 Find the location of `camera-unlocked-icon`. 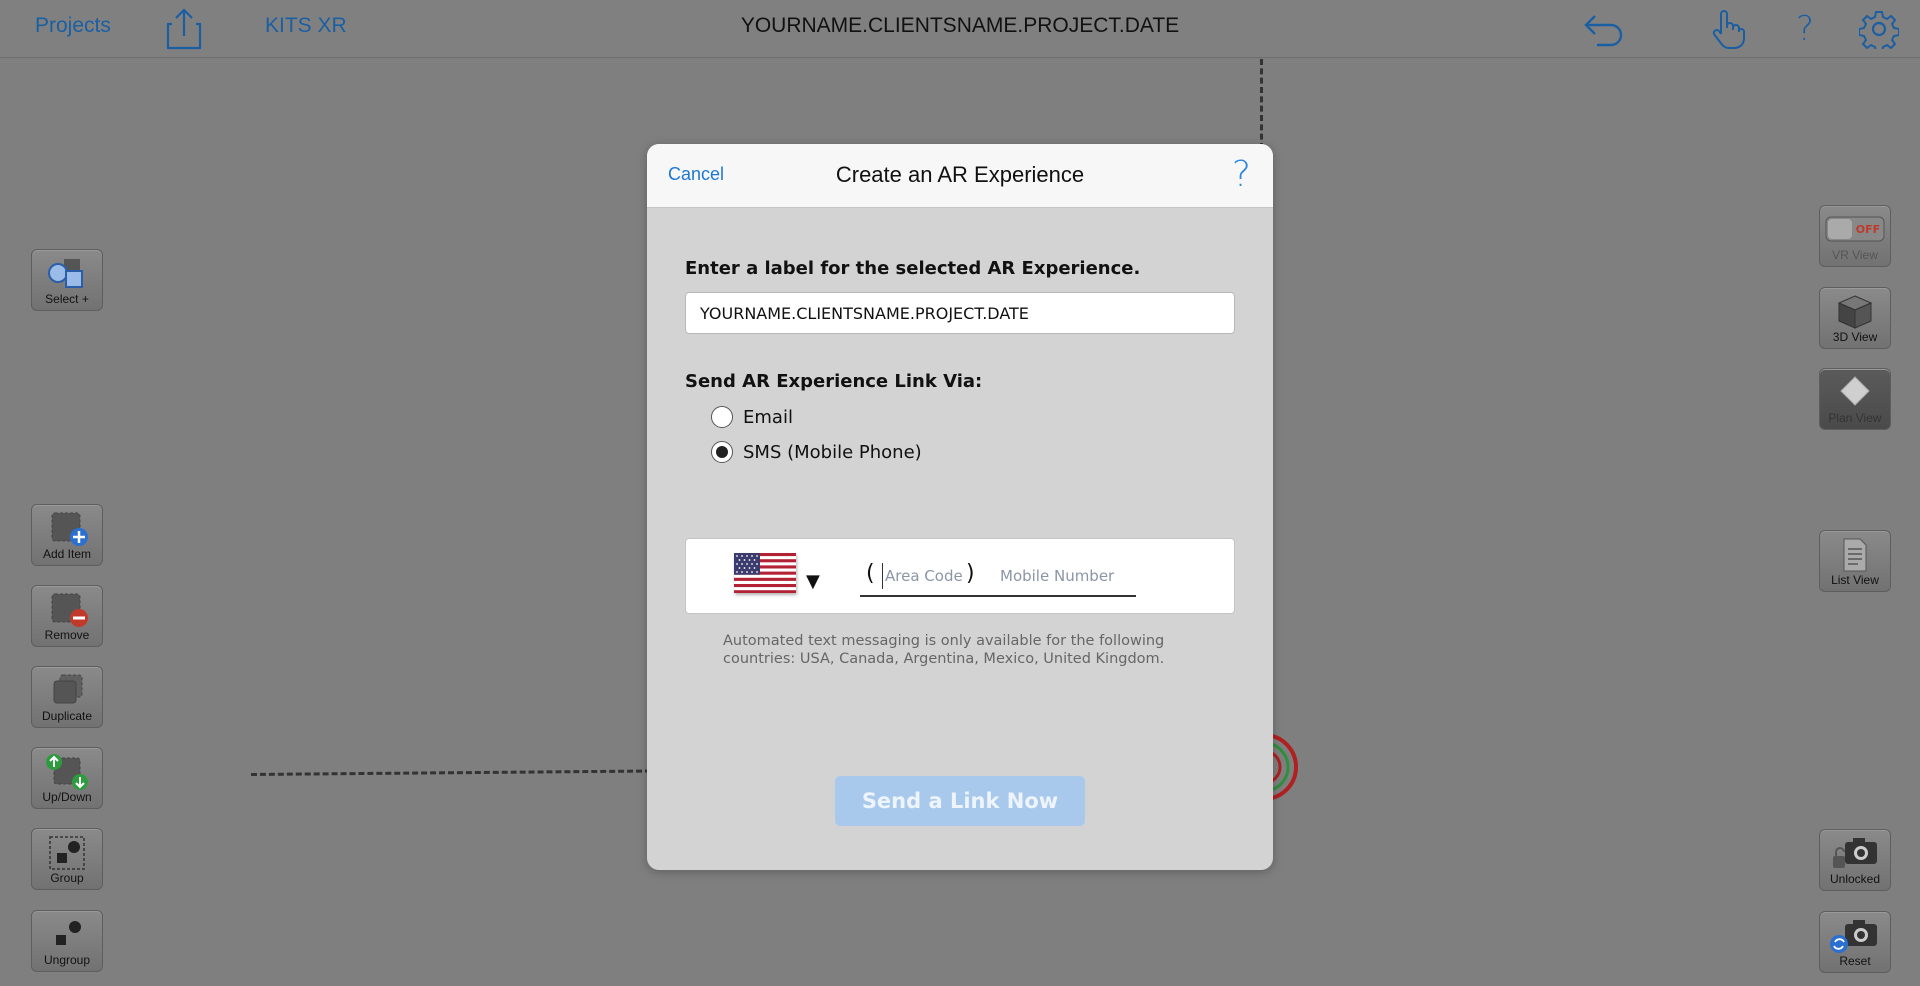

camera-unlocked-icon is located at coordinates (1855, 854).